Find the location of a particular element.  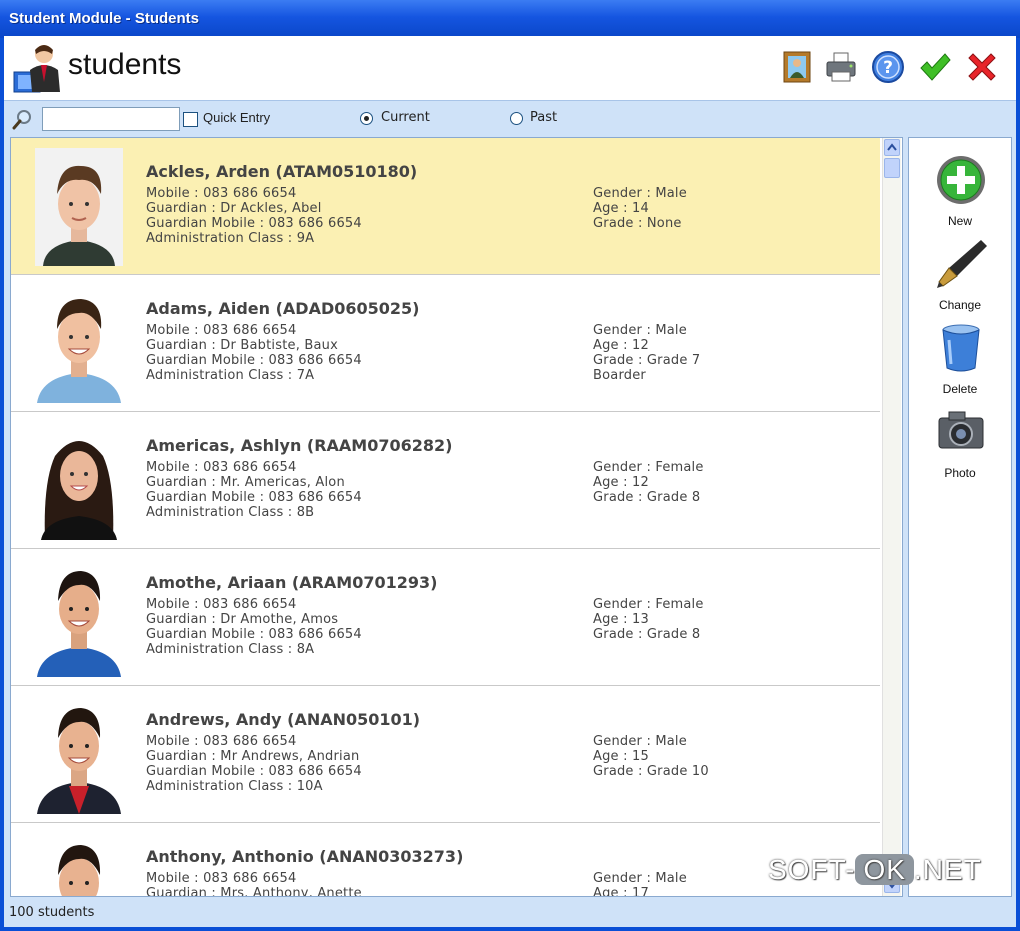

delete-label: Delete is located at coordinates (960, 389).